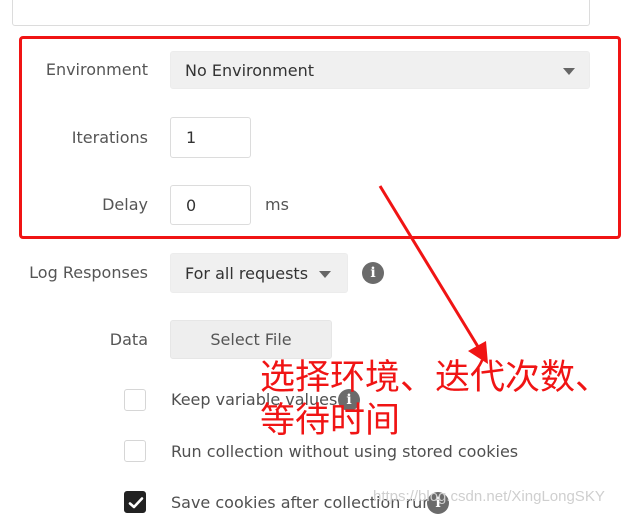  What do you see at coordinates (489, 496) in the screenshot?
I see `watermark: https://blog.csdn.net/XingLongSKY` at bounding box center [489, 496].